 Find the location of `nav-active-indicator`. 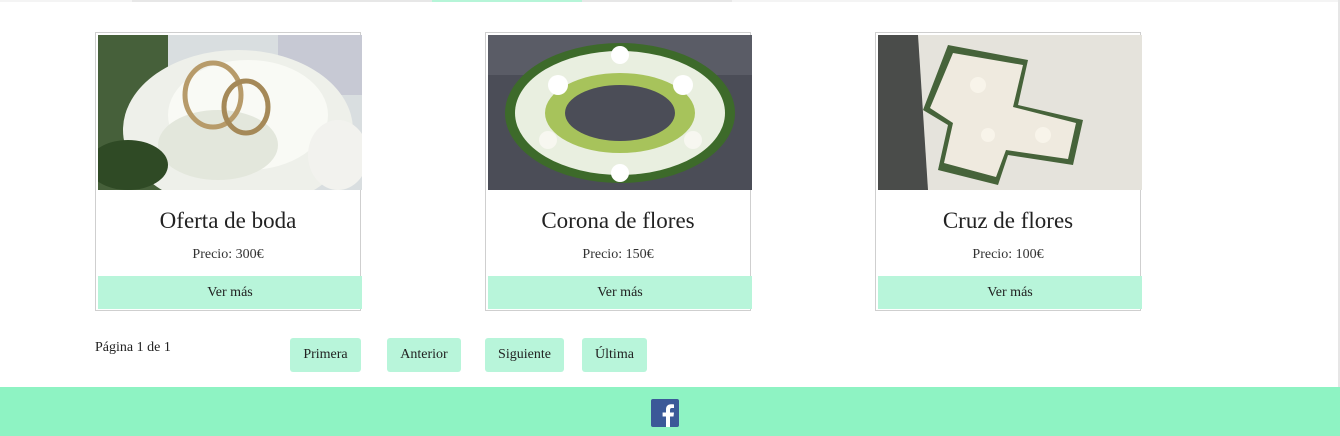

nav-active-indicator is located at coordinates (507, 1).